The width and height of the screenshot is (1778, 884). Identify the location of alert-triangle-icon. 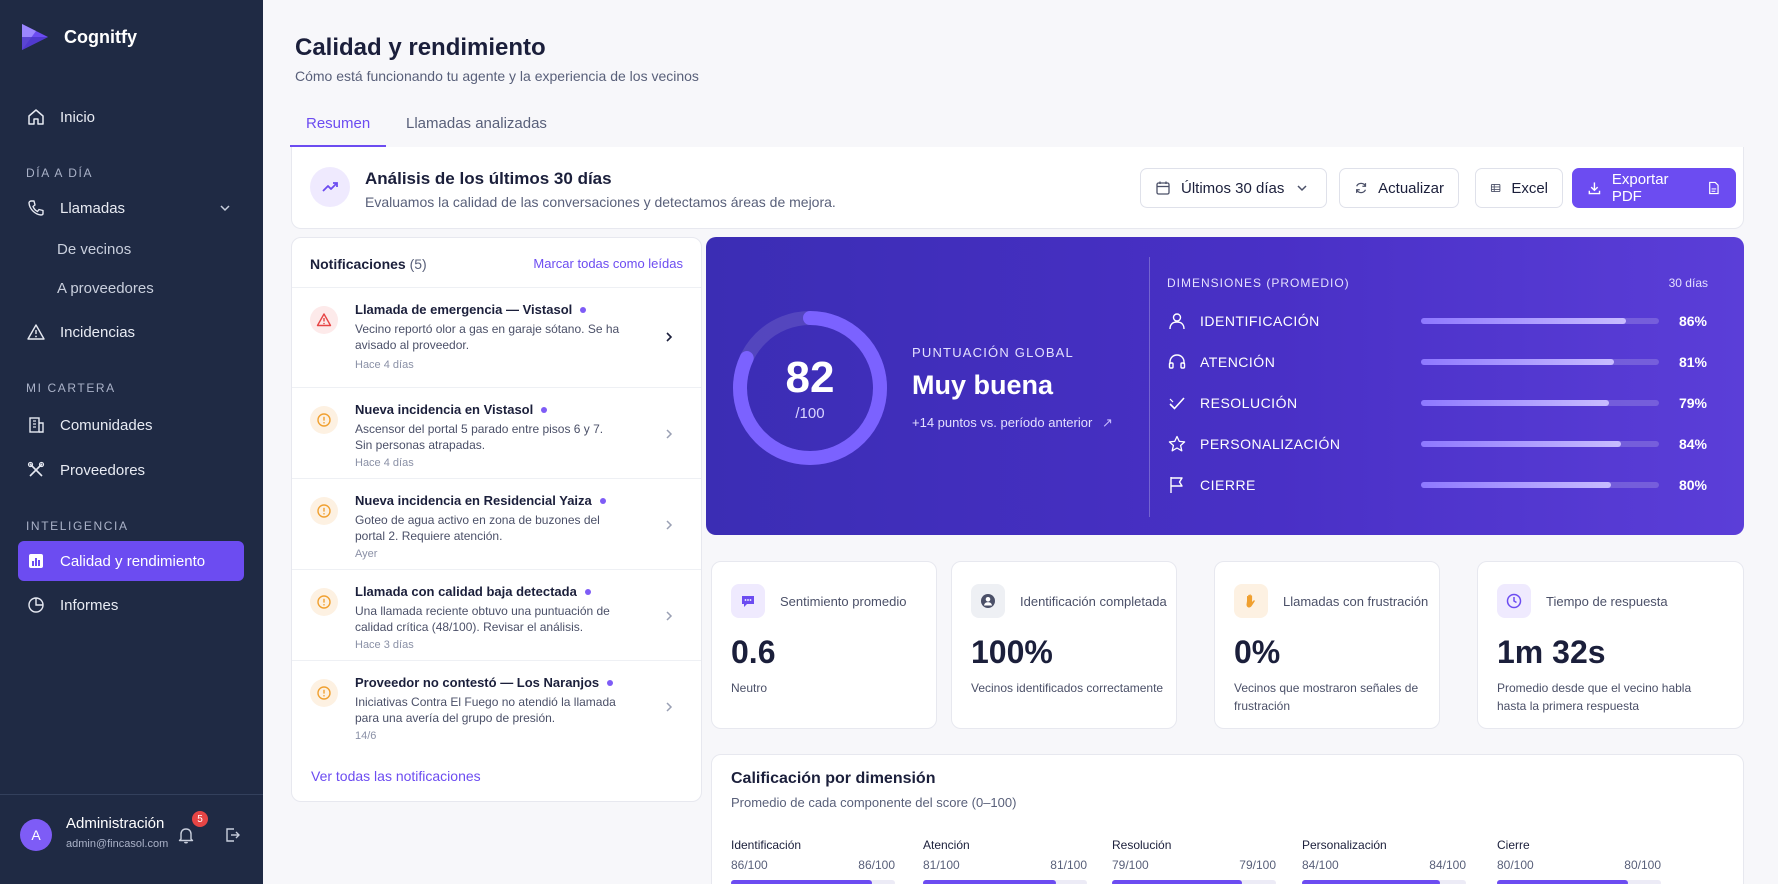
(324, 320).